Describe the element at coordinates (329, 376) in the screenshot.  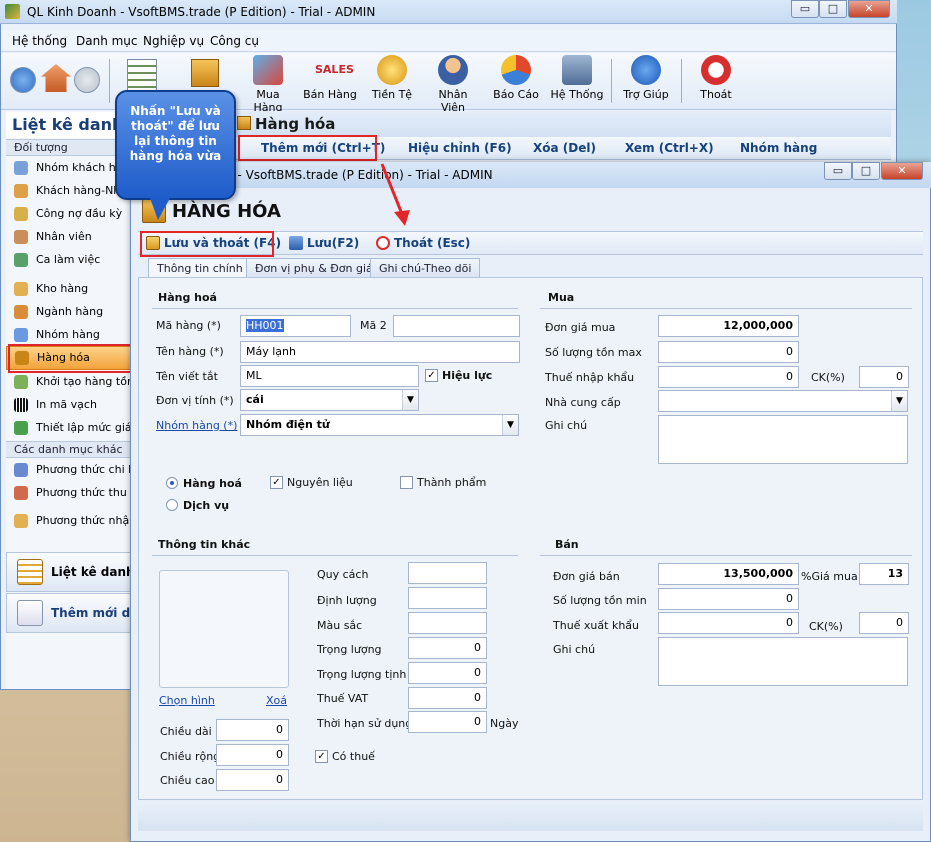
I see `ten-viet-tat-input: ML` at that location.